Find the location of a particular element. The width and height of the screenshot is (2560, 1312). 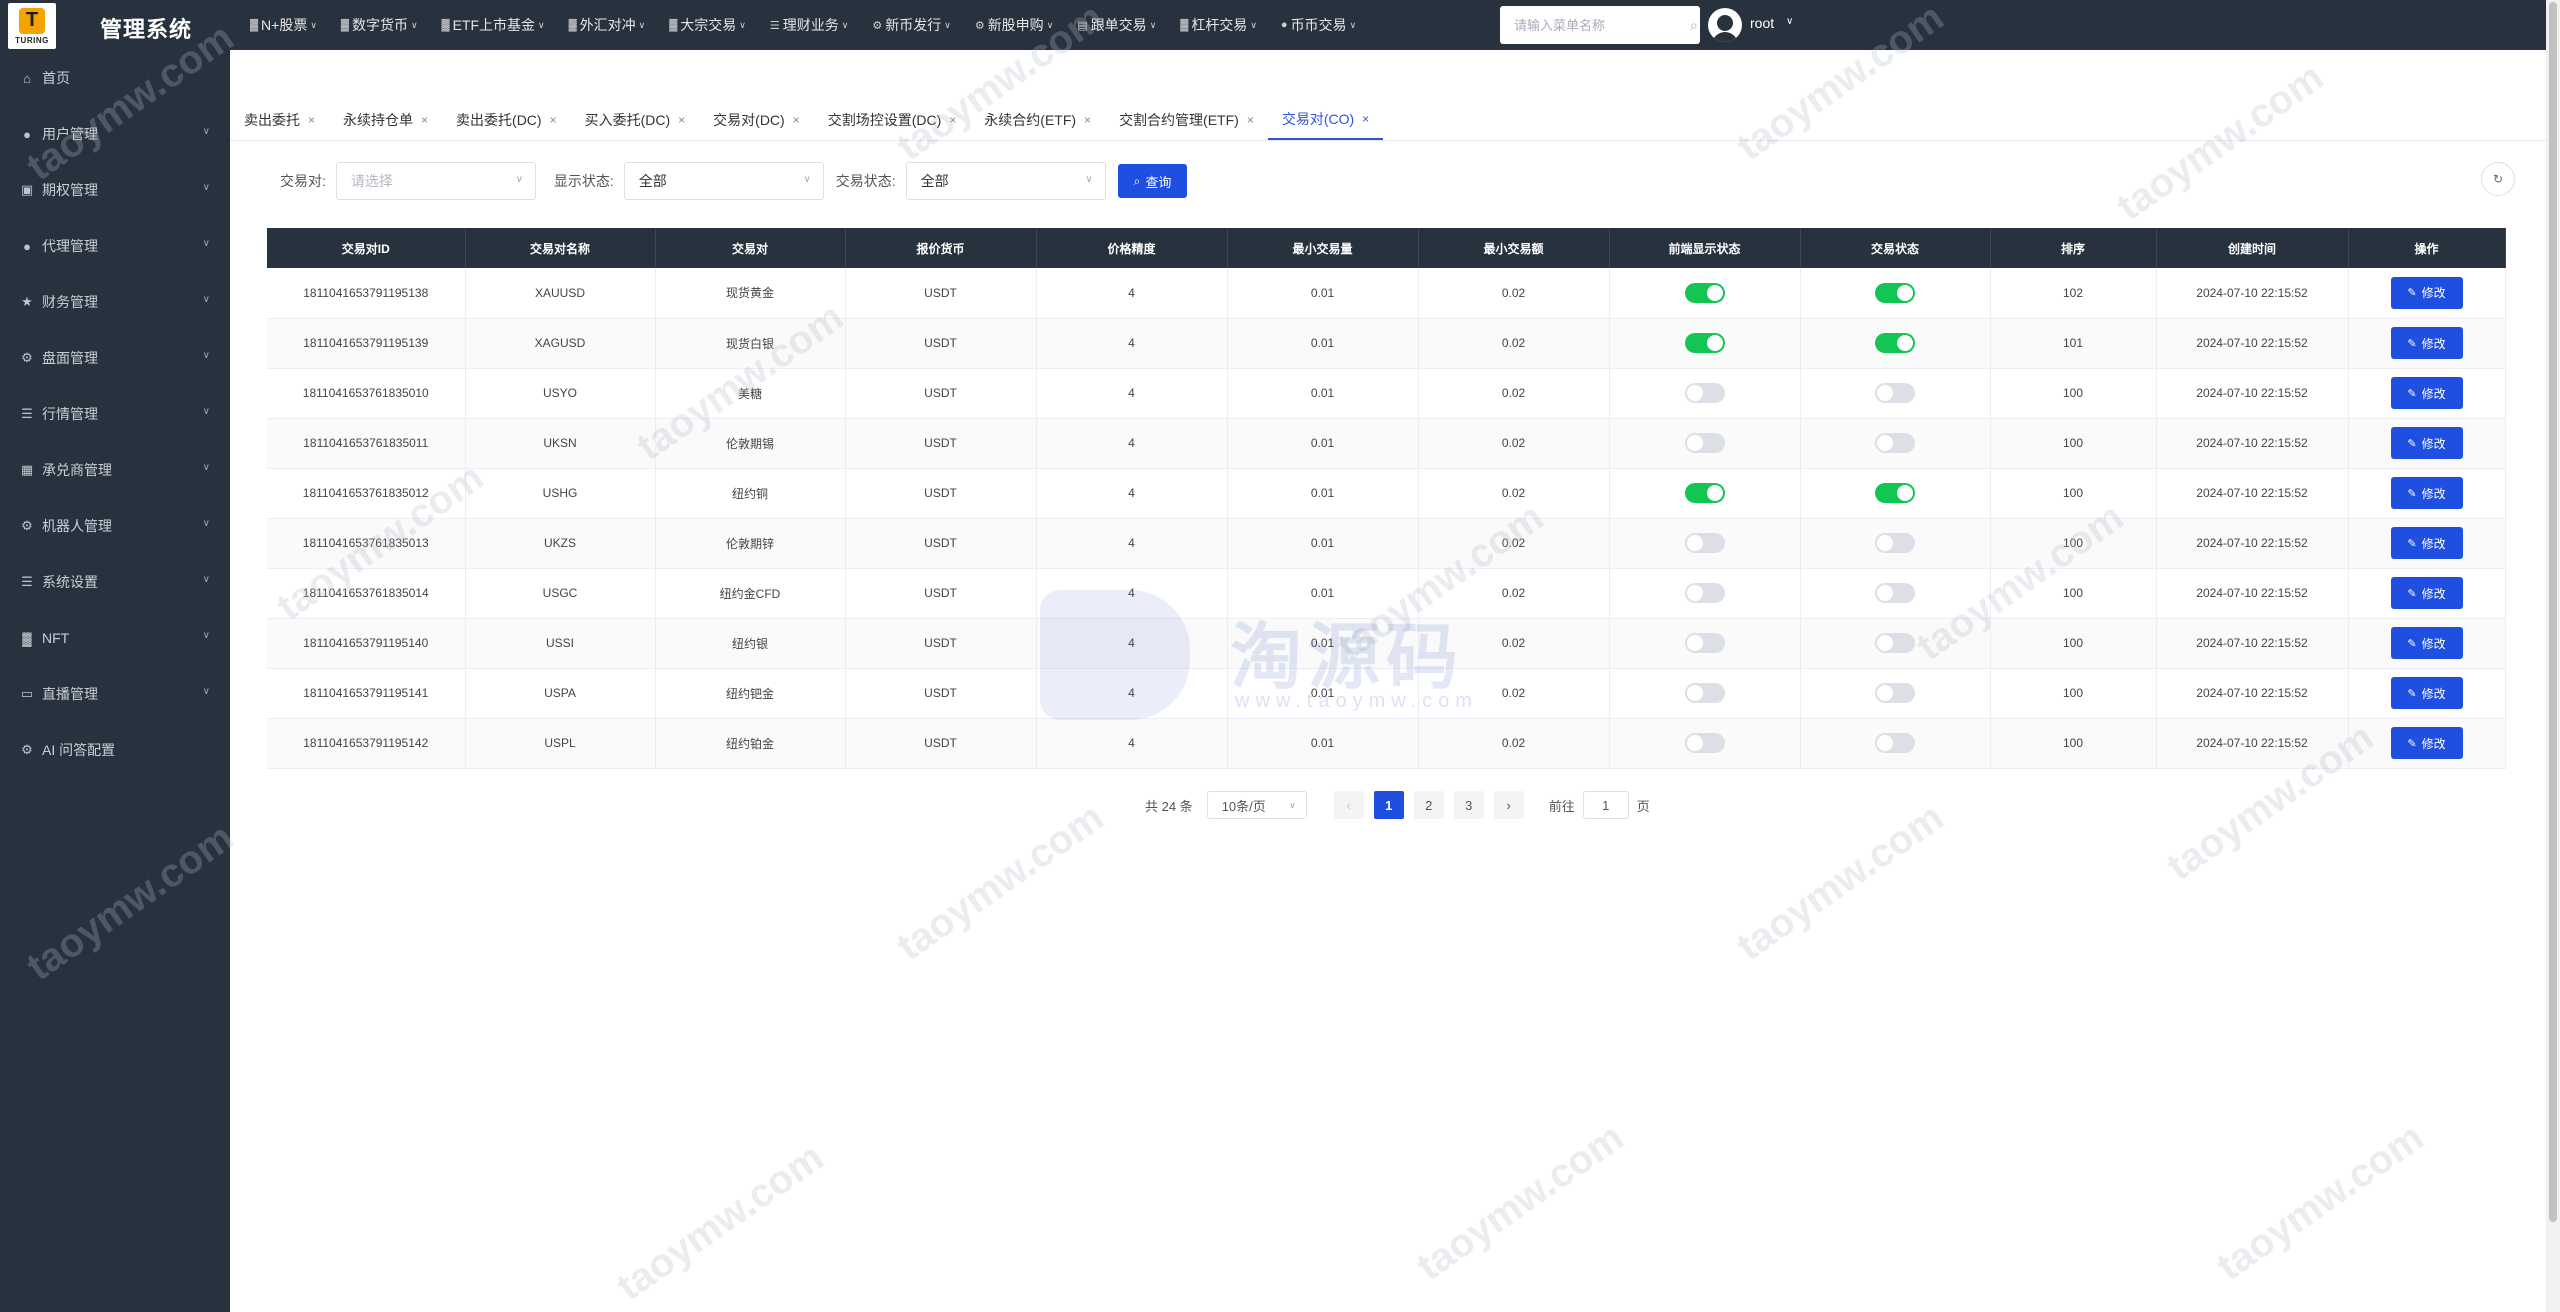

page-number-button: 3 is located at coordinates (1468, 805).